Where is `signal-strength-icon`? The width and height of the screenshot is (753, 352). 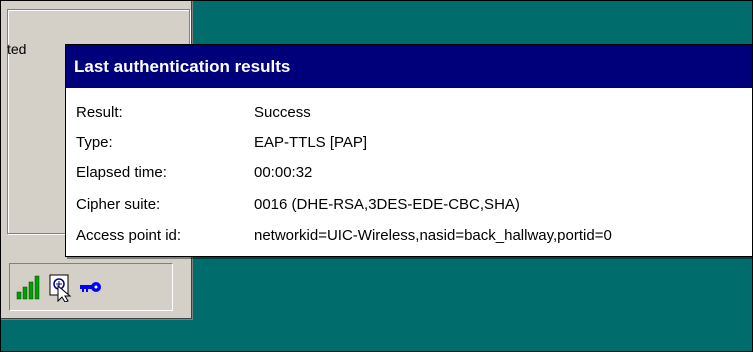 signal-strength-icon is located at coordinates (29, 287).